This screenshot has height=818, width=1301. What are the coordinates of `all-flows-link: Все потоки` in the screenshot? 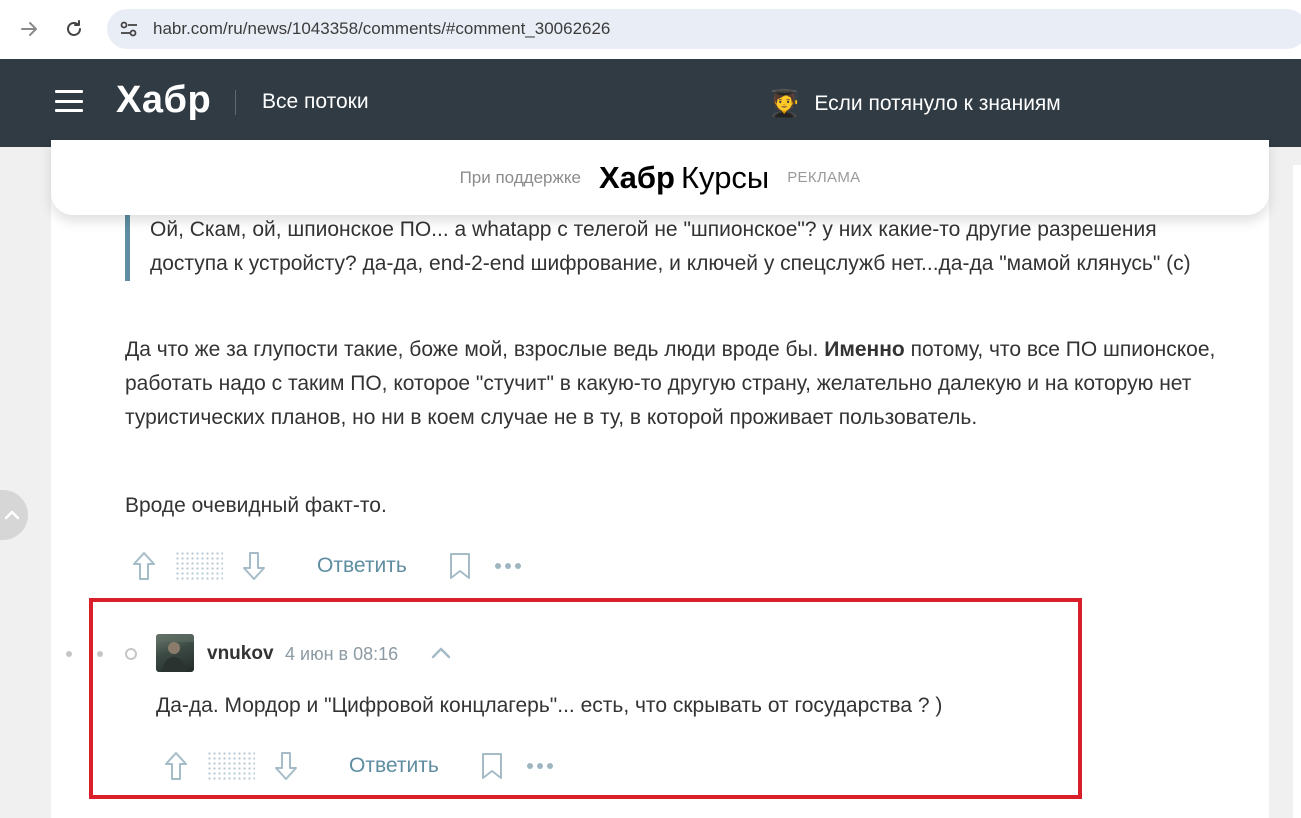 It's located at (315, 102).